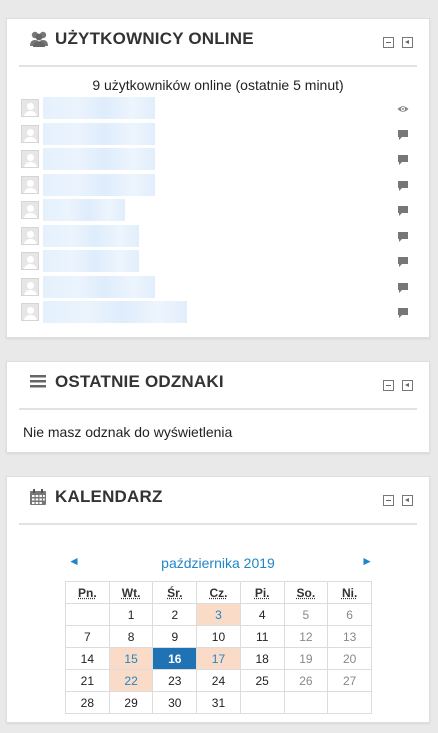 This screenshot has height=733, width=438. Describe the element at coordinates (306, 680) in the screenshot. I see `calendar-day: 26` at that location.